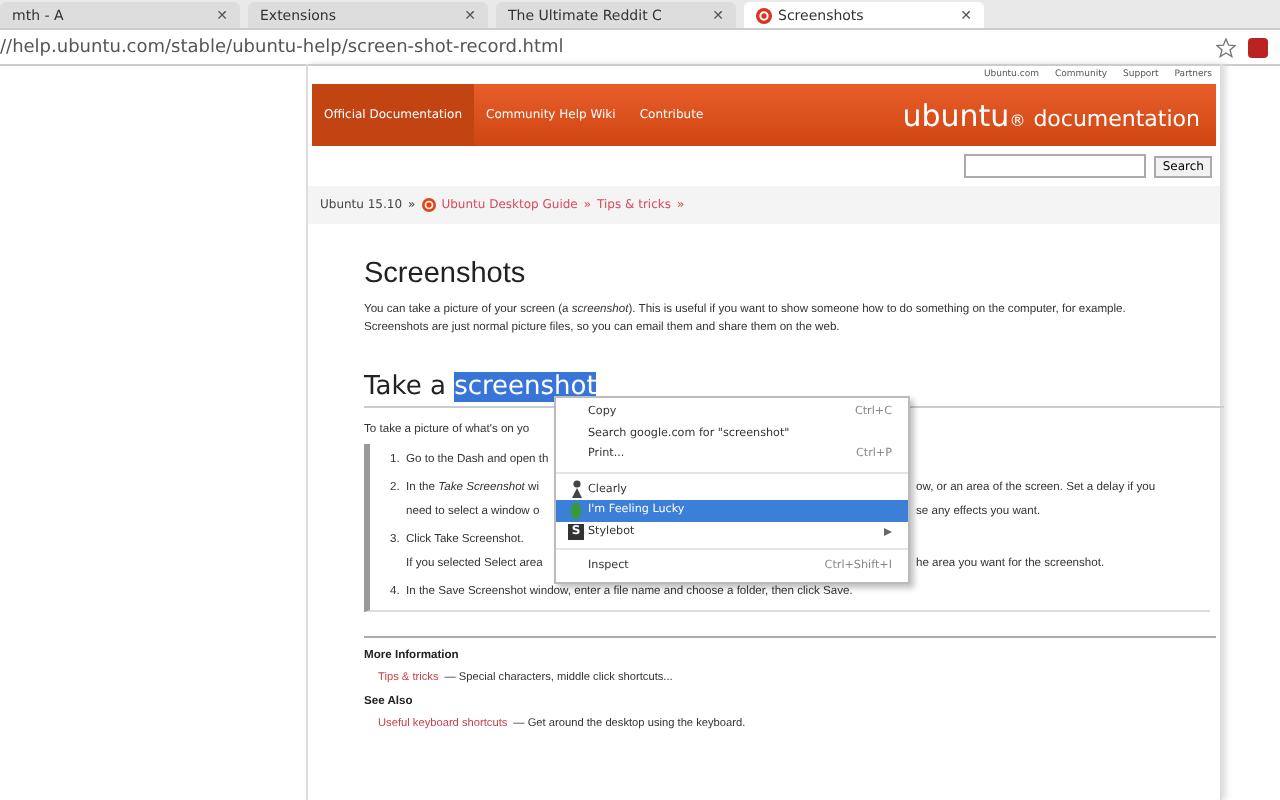 Image resolution: width=1280 pixels, height=800 pixels. What do you see at coordinates (446, 274) in the screenshot?
I see `page-title: Screenshots` at bounding box center [446, 274].